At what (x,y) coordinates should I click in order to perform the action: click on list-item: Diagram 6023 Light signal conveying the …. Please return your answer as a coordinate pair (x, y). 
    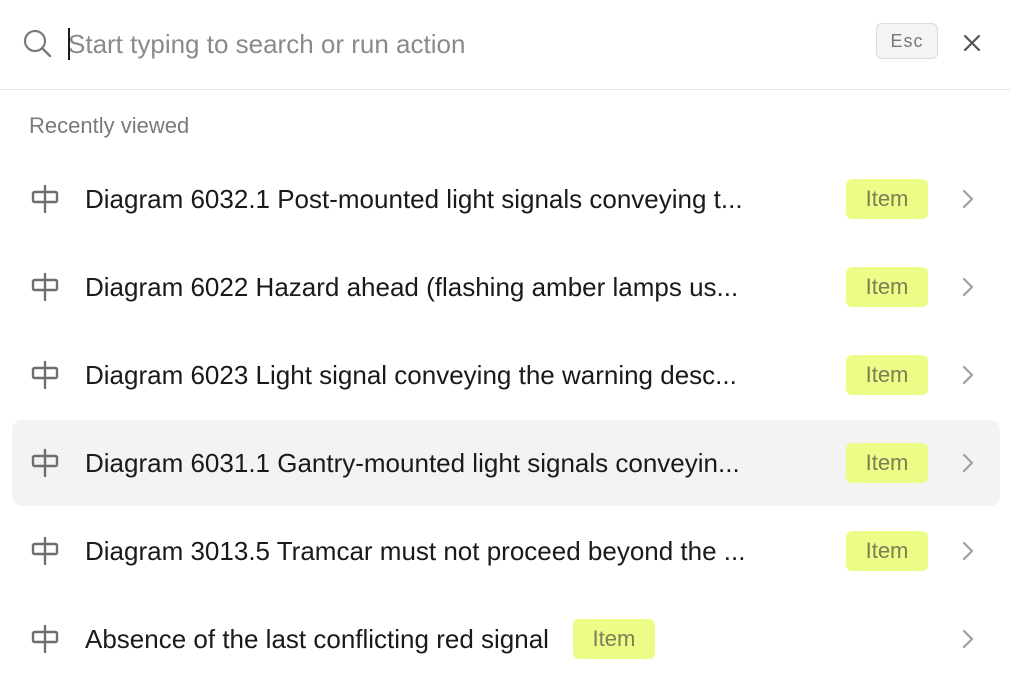
    Looking at the image, I should click on (506, 375).